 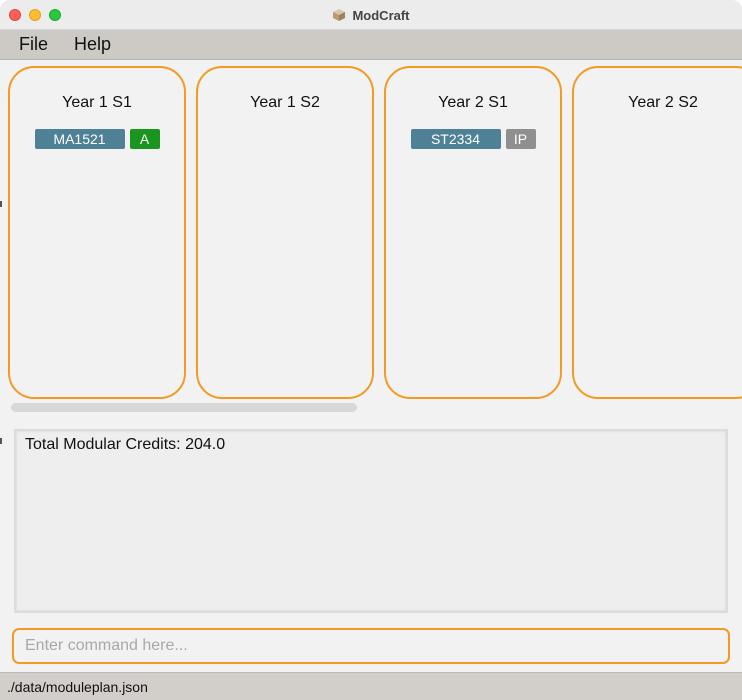 What do you see at coordinates (79, 139) in the screenshot?
I see `module-code-tag: MA1521` at bounding box center [79, 139].